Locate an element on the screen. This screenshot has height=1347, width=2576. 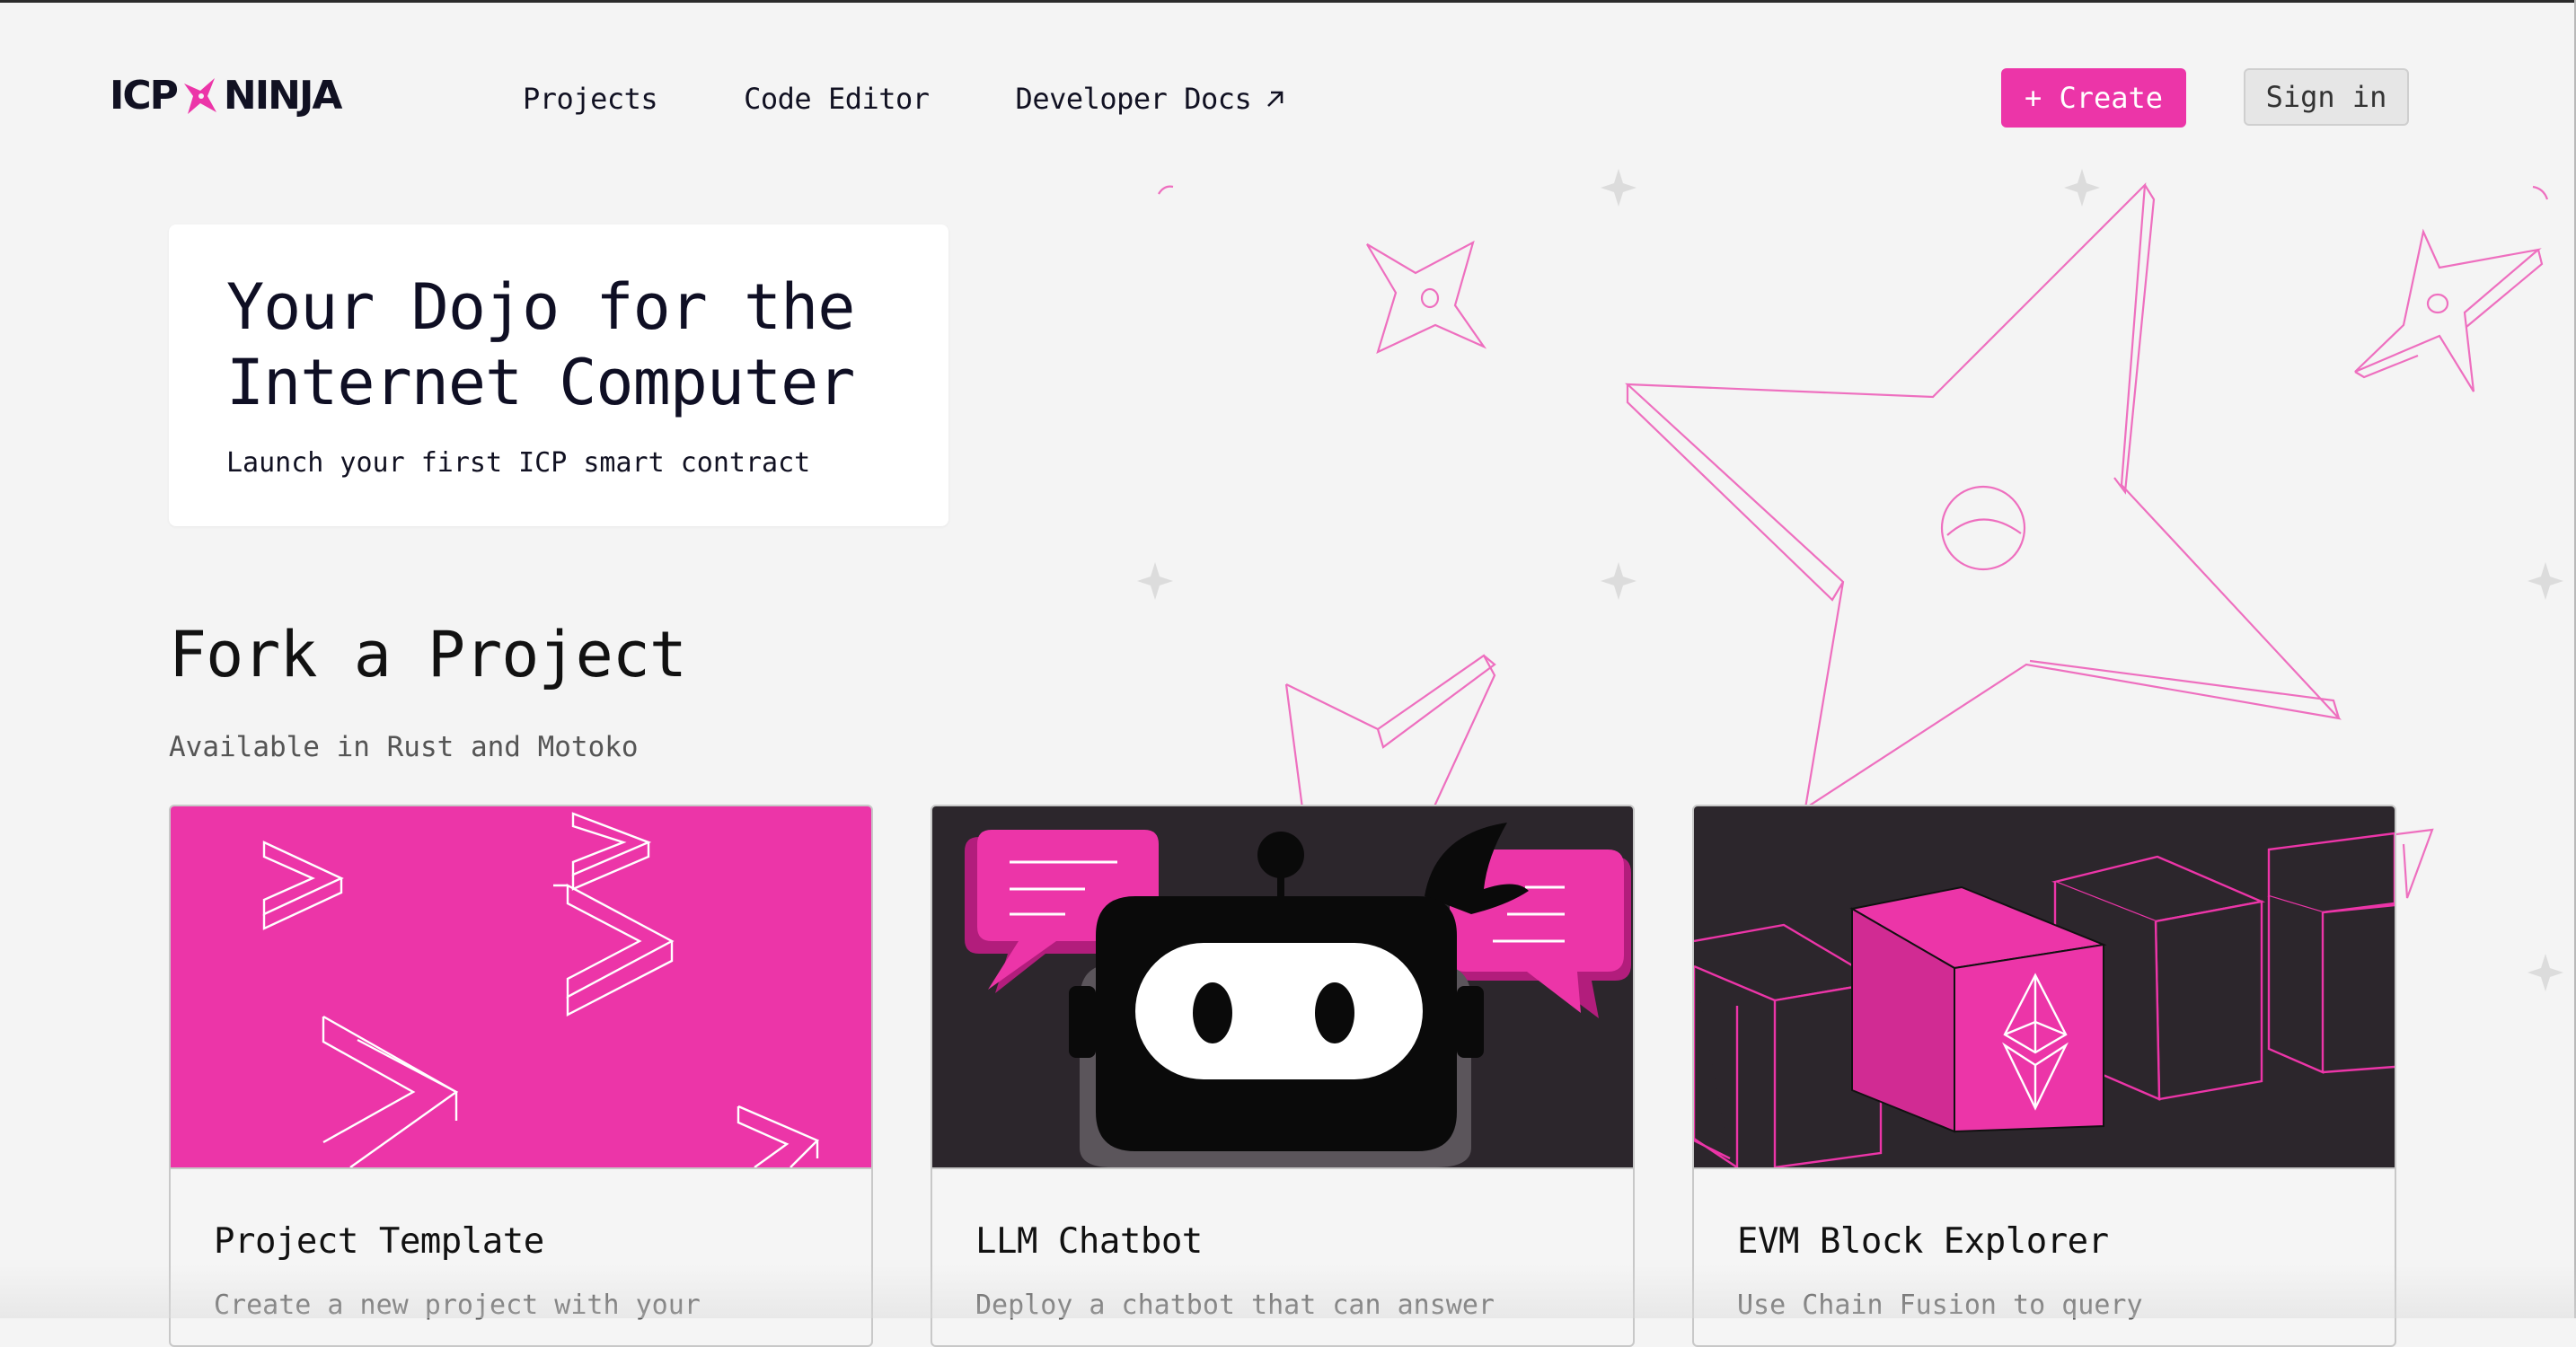
logo-text-ninja: NINJA is located at coordinates (282, 96).